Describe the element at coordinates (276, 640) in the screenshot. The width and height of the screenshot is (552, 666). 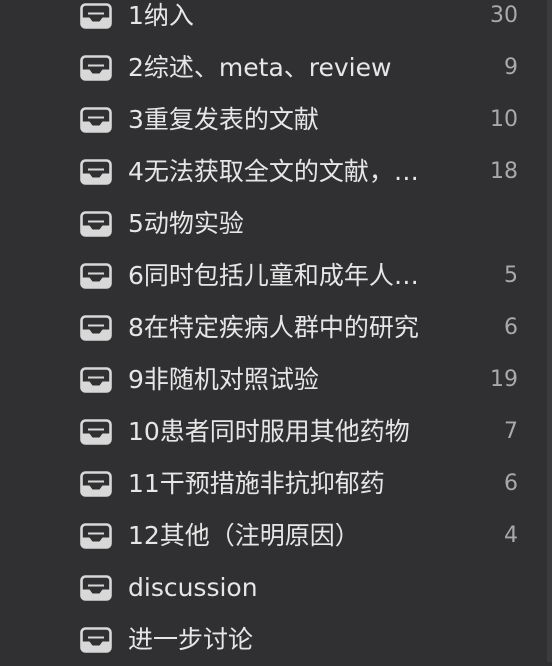
I see `sidebar-item-13: 进一步讨论` at that location.